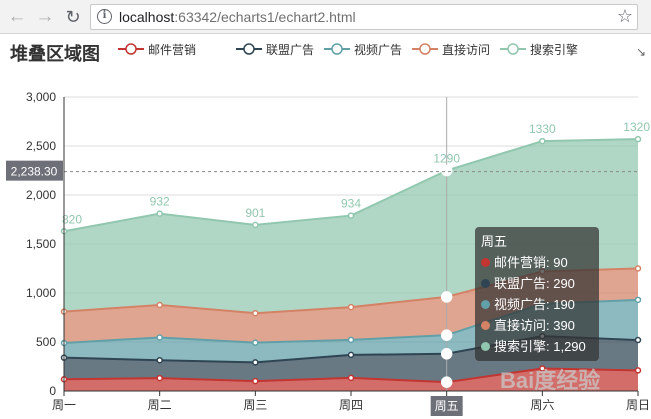 The height and width of the screenshot is (419, 651). What do you see at coordinates (531, 262) in the screenshot?
I see `tooltip-text: 邮件营销: 90` at bounding box center [531, 262].